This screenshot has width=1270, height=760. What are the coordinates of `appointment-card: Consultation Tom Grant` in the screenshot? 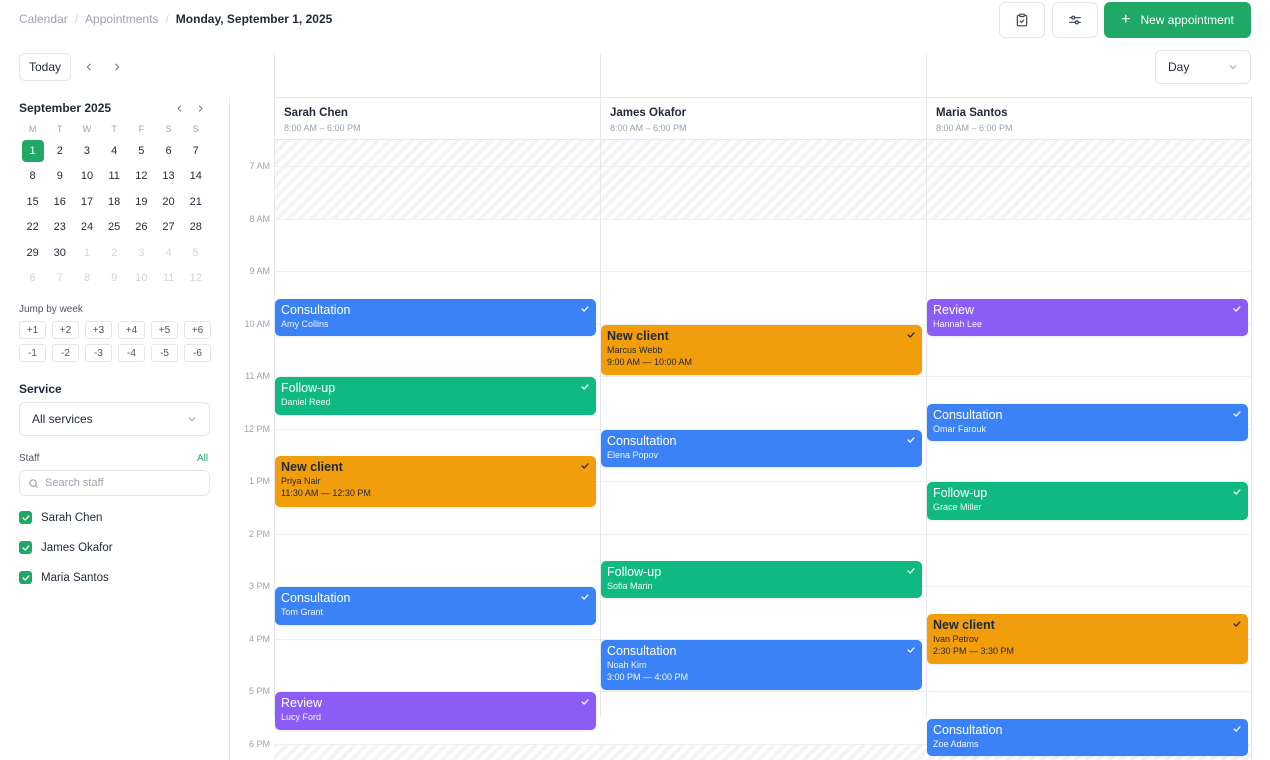 It's located at (435, 606).